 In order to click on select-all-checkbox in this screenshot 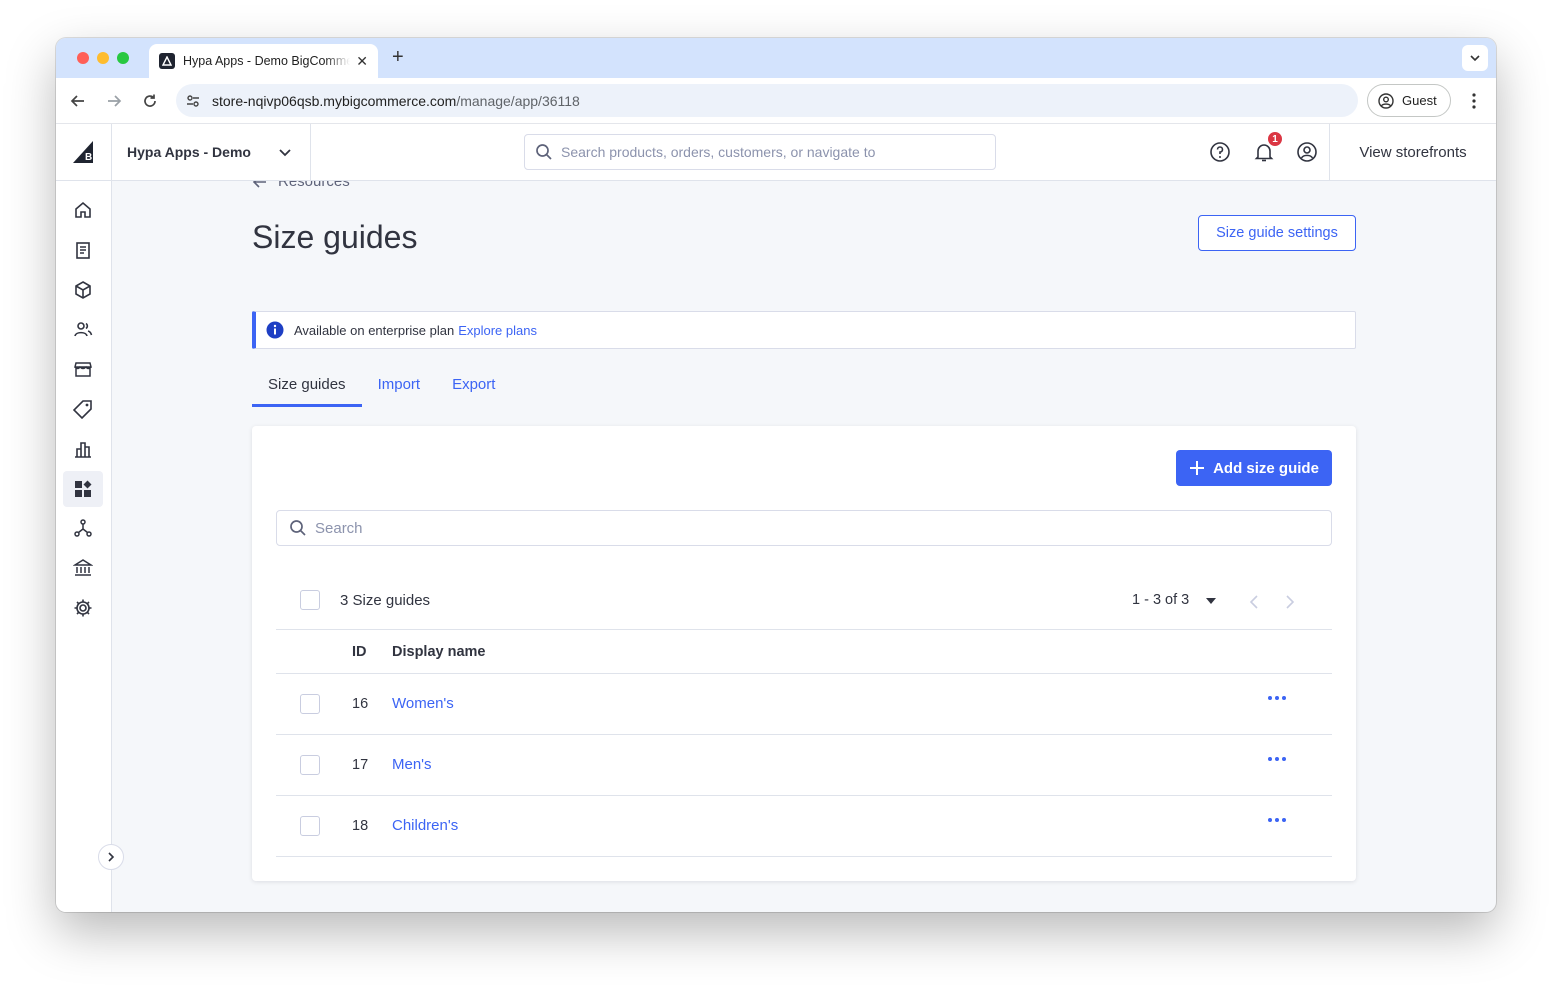, I will do `click(310, 600)`.